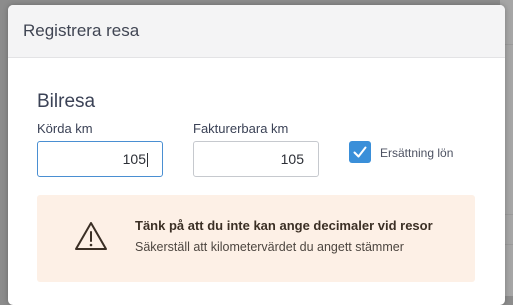 This screenshot has height=305, width=513. I want to click on warning-triangle-icon, so click(91, 236).